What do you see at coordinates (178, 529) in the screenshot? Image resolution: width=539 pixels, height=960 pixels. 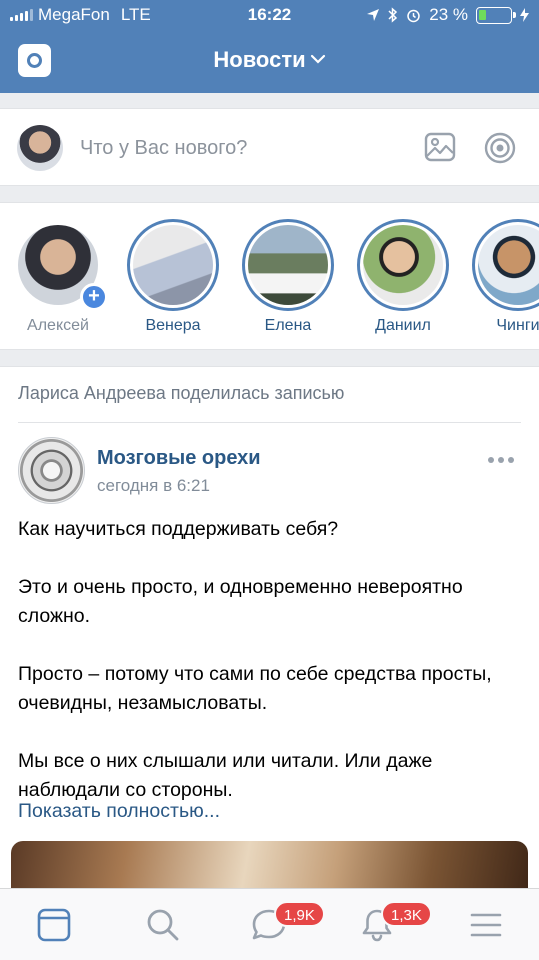 I see `post-paragraph: Как научиться поддерживать себя?` at bounding box center [178, 529].